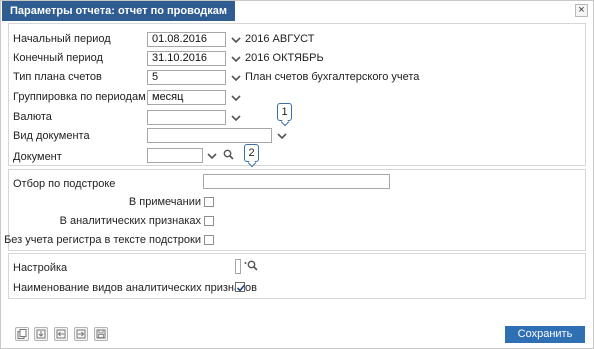  What do you see at coordinates (32, 117) in the screenshot?
I see `currency-label: Валюта` at bounding box center [32, 117].